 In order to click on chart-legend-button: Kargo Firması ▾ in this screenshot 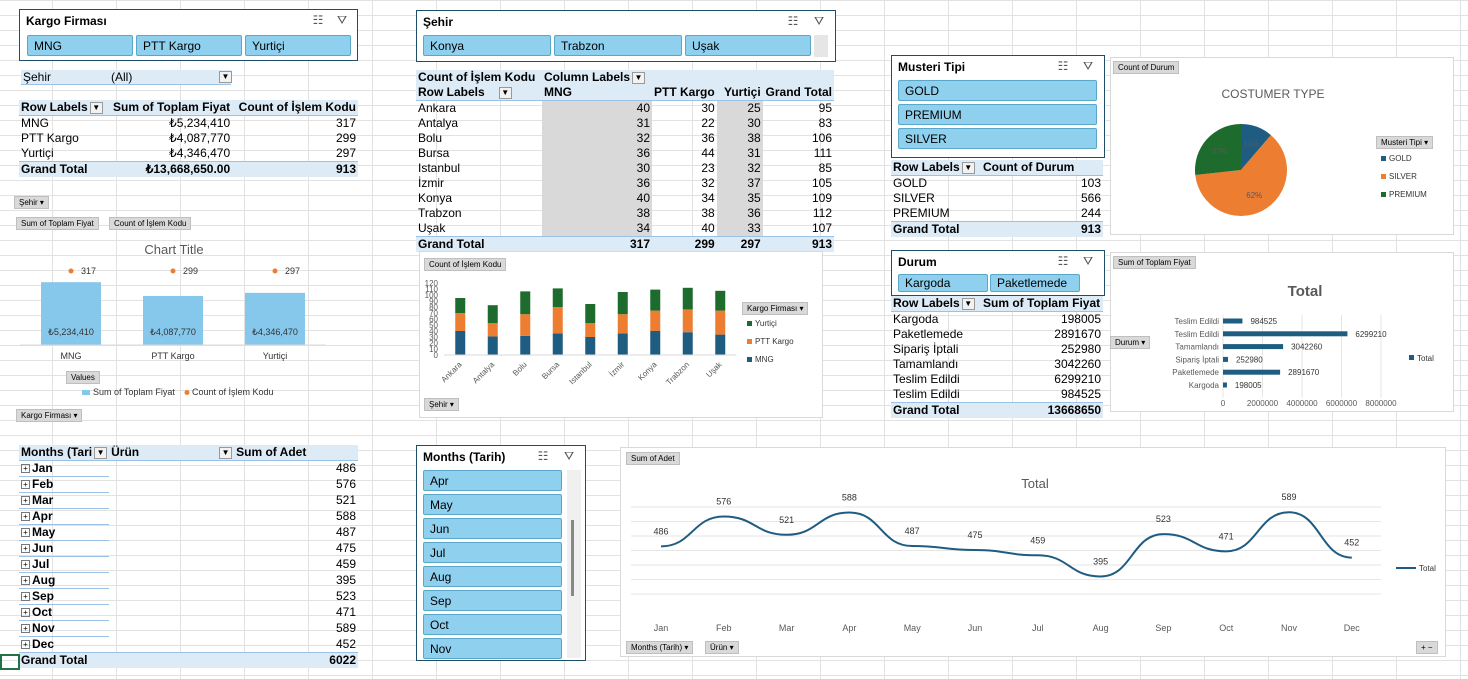, I will do `click(775, 308)`.